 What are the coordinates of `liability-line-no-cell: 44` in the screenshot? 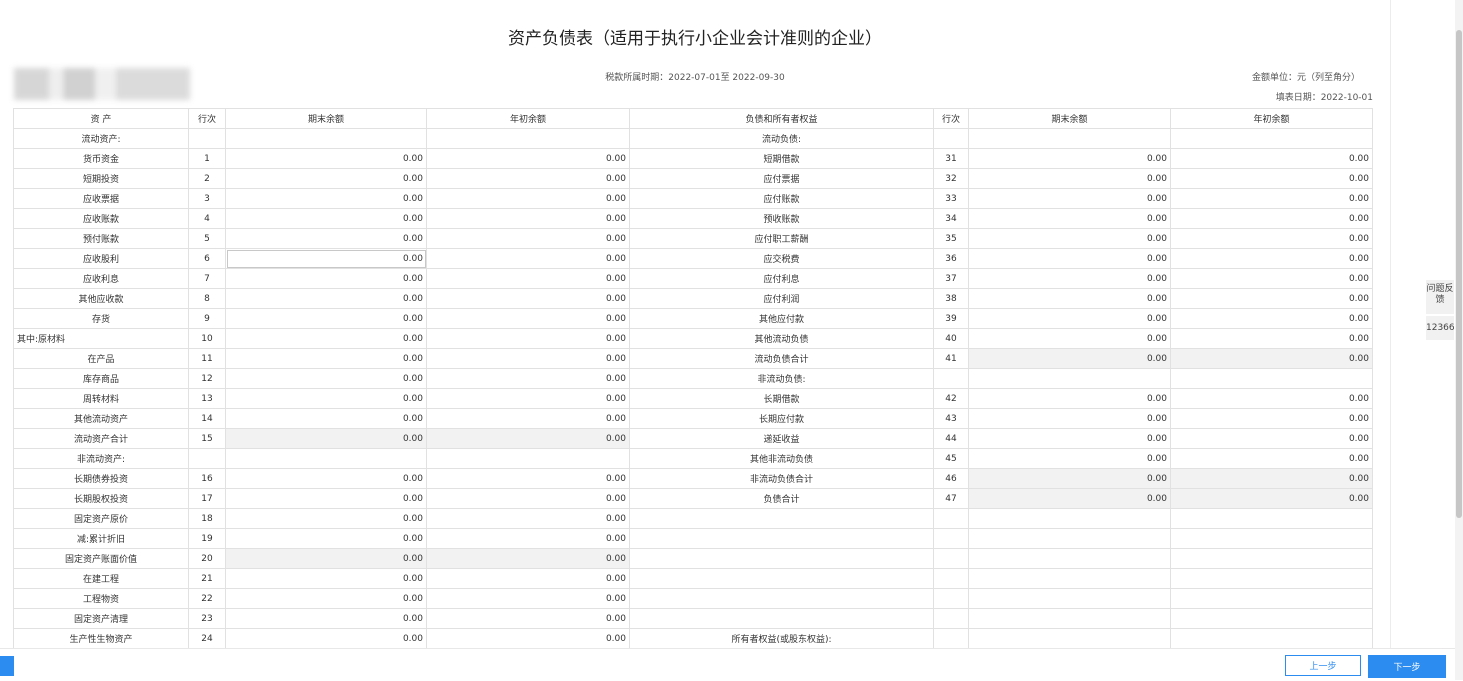 It's located at (951, 438).